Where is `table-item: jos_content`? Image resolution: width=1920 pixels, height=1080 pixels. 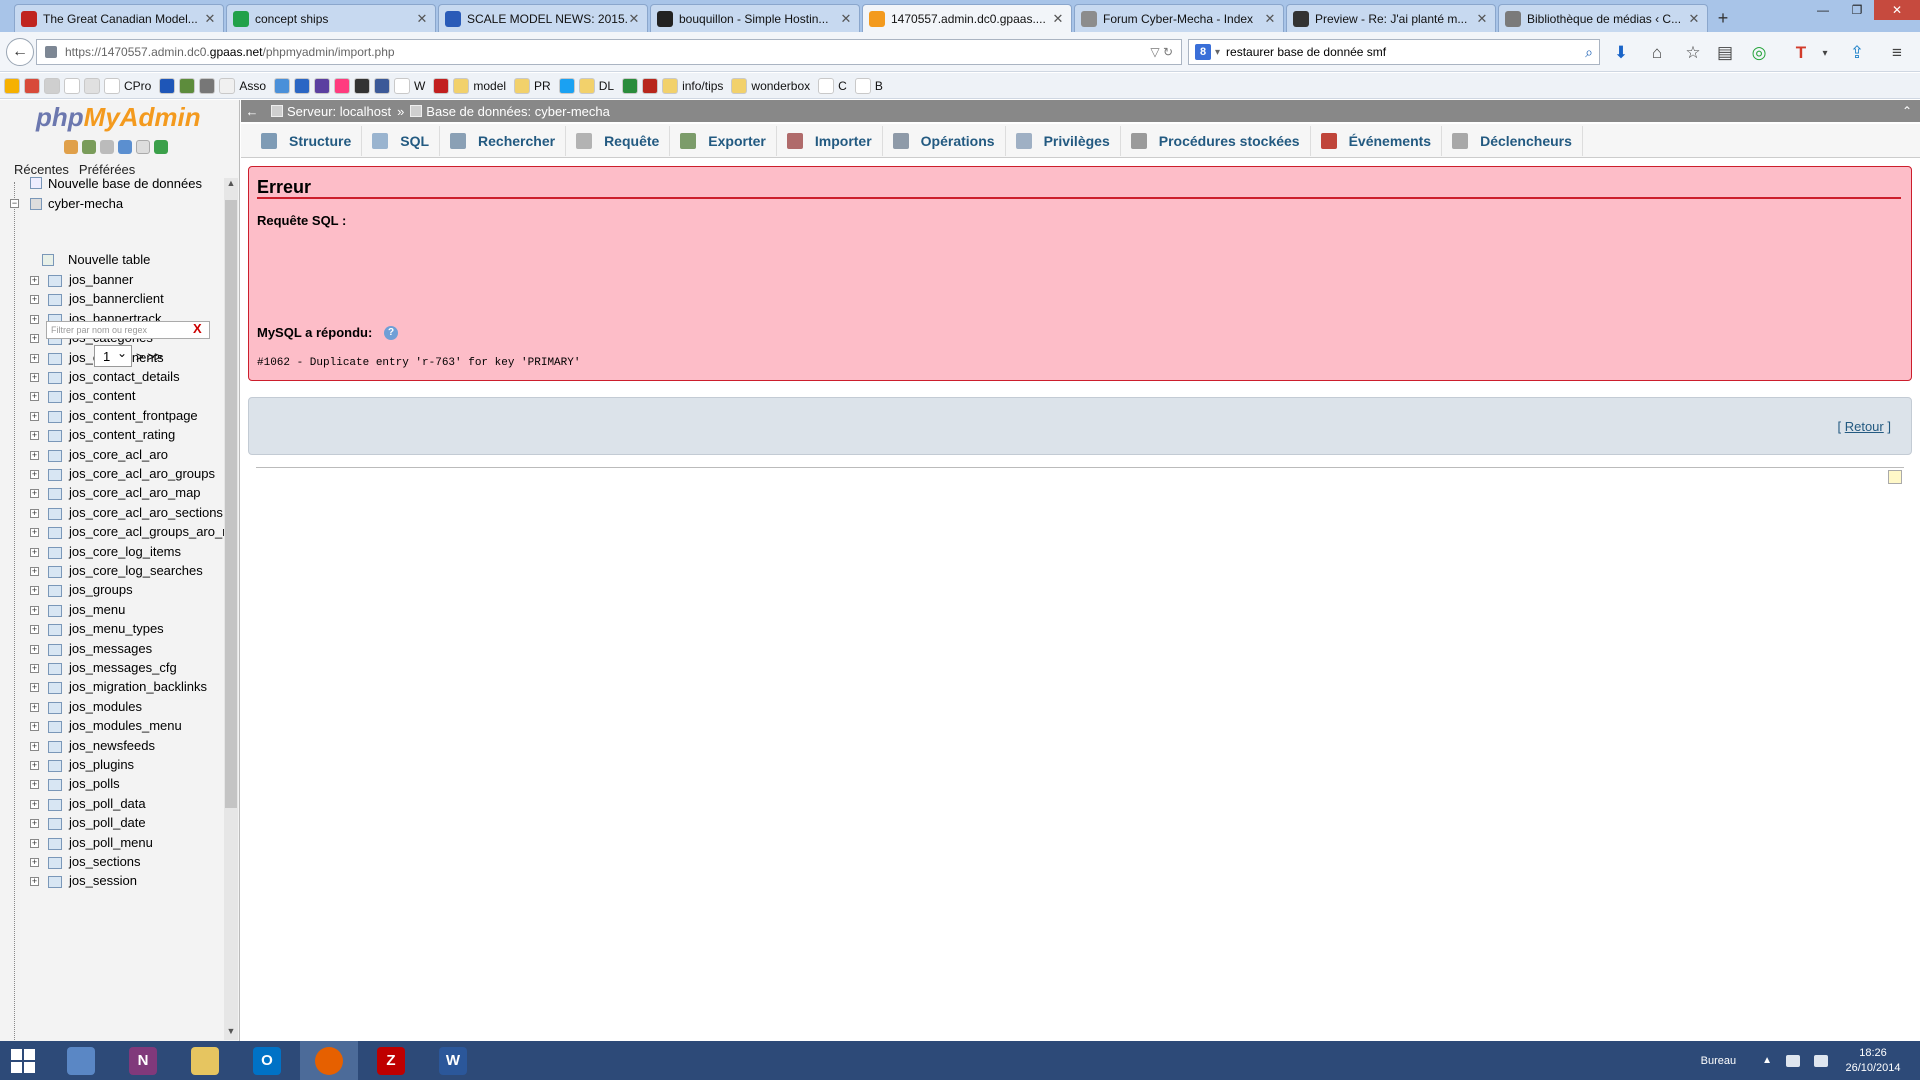
table-item: jos_content is located at coordinates (102, 395).